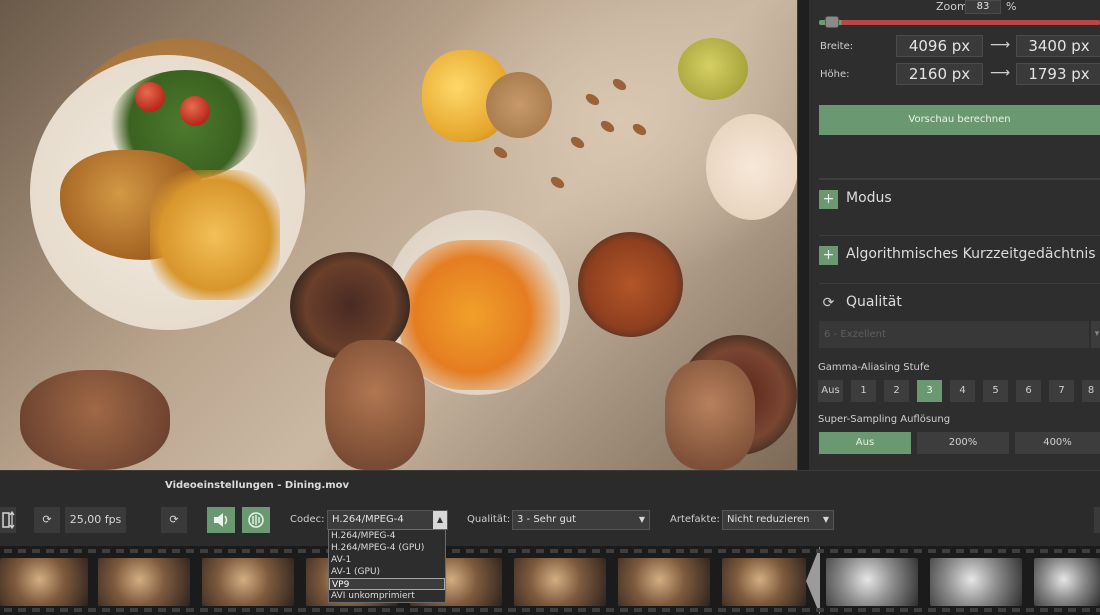 The width and height of the screenshot is (1100, 615). Describe the element at coordinates (440, 520) in the screenshot. I see `chevron-up-icon: ▲` at that location.